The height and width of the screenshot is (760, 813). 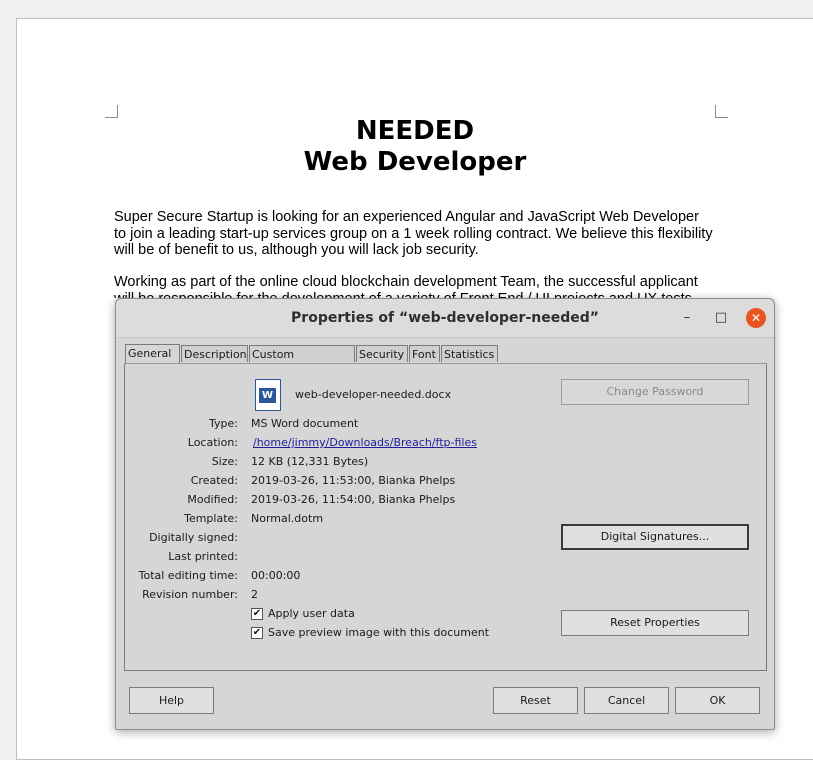 What do you see at coordinates (224, 461) in the screenshot?
I see `size-label: Size:` at bounding box center [224, 461].